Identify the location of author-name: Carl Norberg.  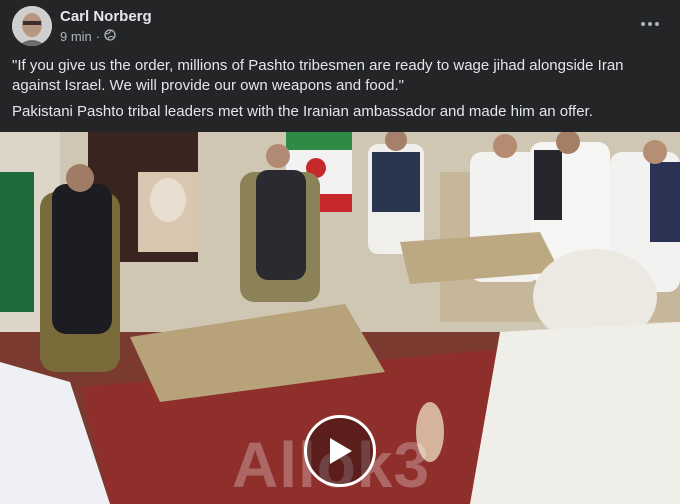
(106, 16).